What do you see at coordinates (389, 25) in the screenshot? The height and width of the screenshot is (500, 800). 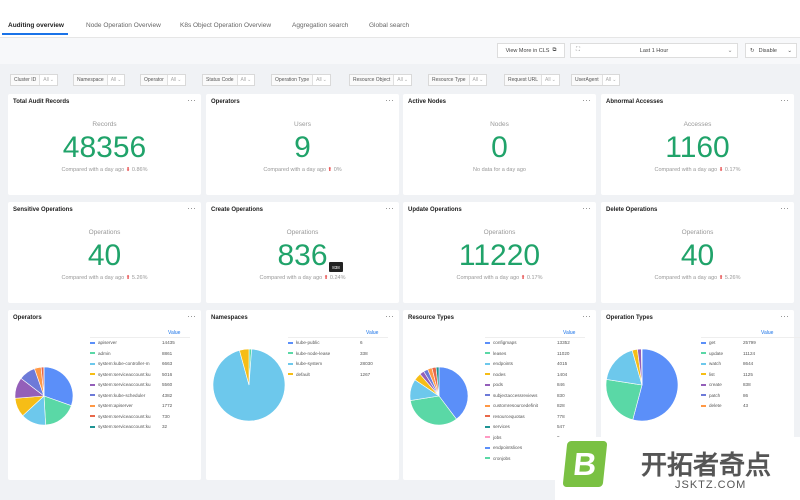 I see `tab-global-search: Global search` at bounding box center [389, 25].